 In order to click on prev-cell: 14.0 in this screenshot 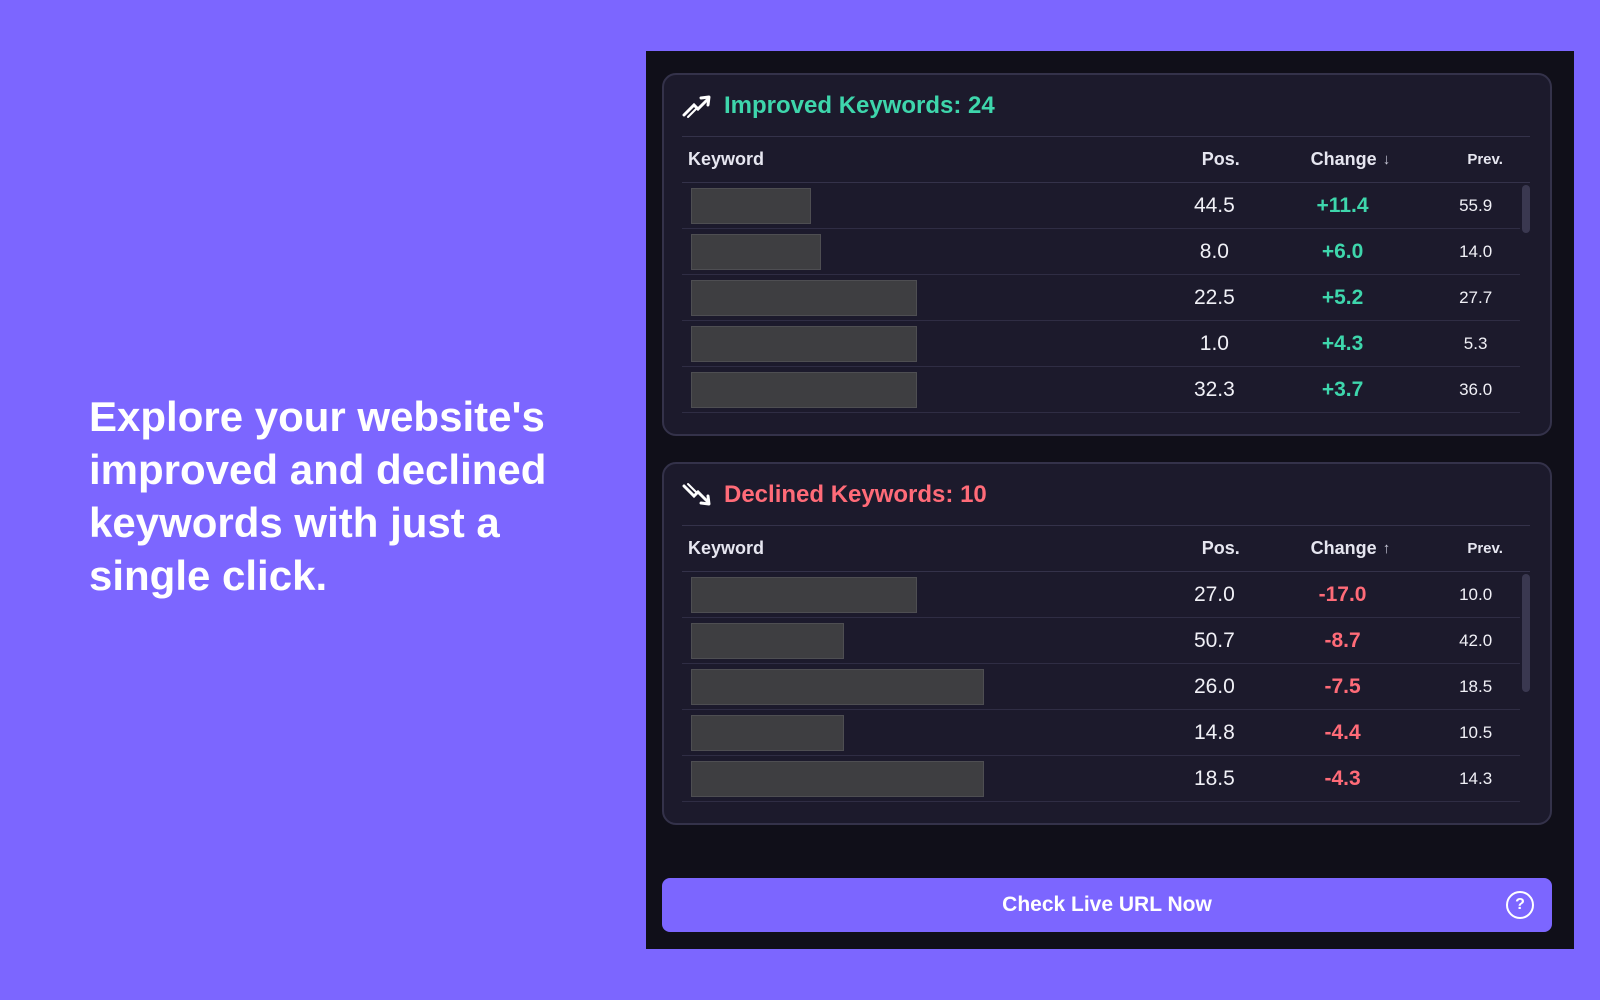, I will do `click(1476, 251)`.